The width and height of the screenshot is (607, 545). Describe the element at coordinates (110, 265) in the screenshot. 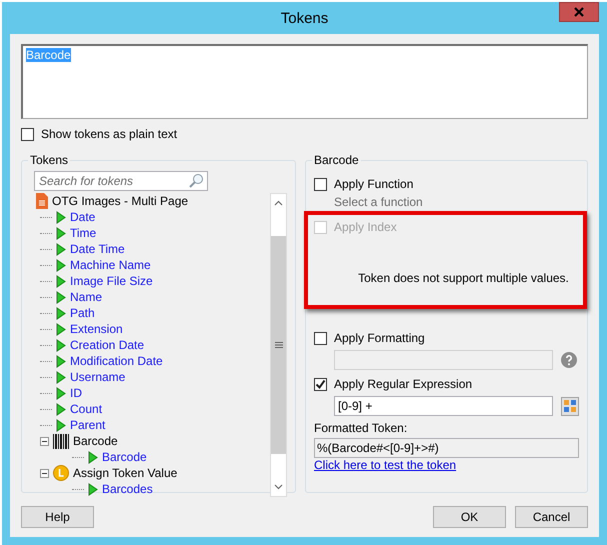

I see `tree-item: Machine Name` at that location.